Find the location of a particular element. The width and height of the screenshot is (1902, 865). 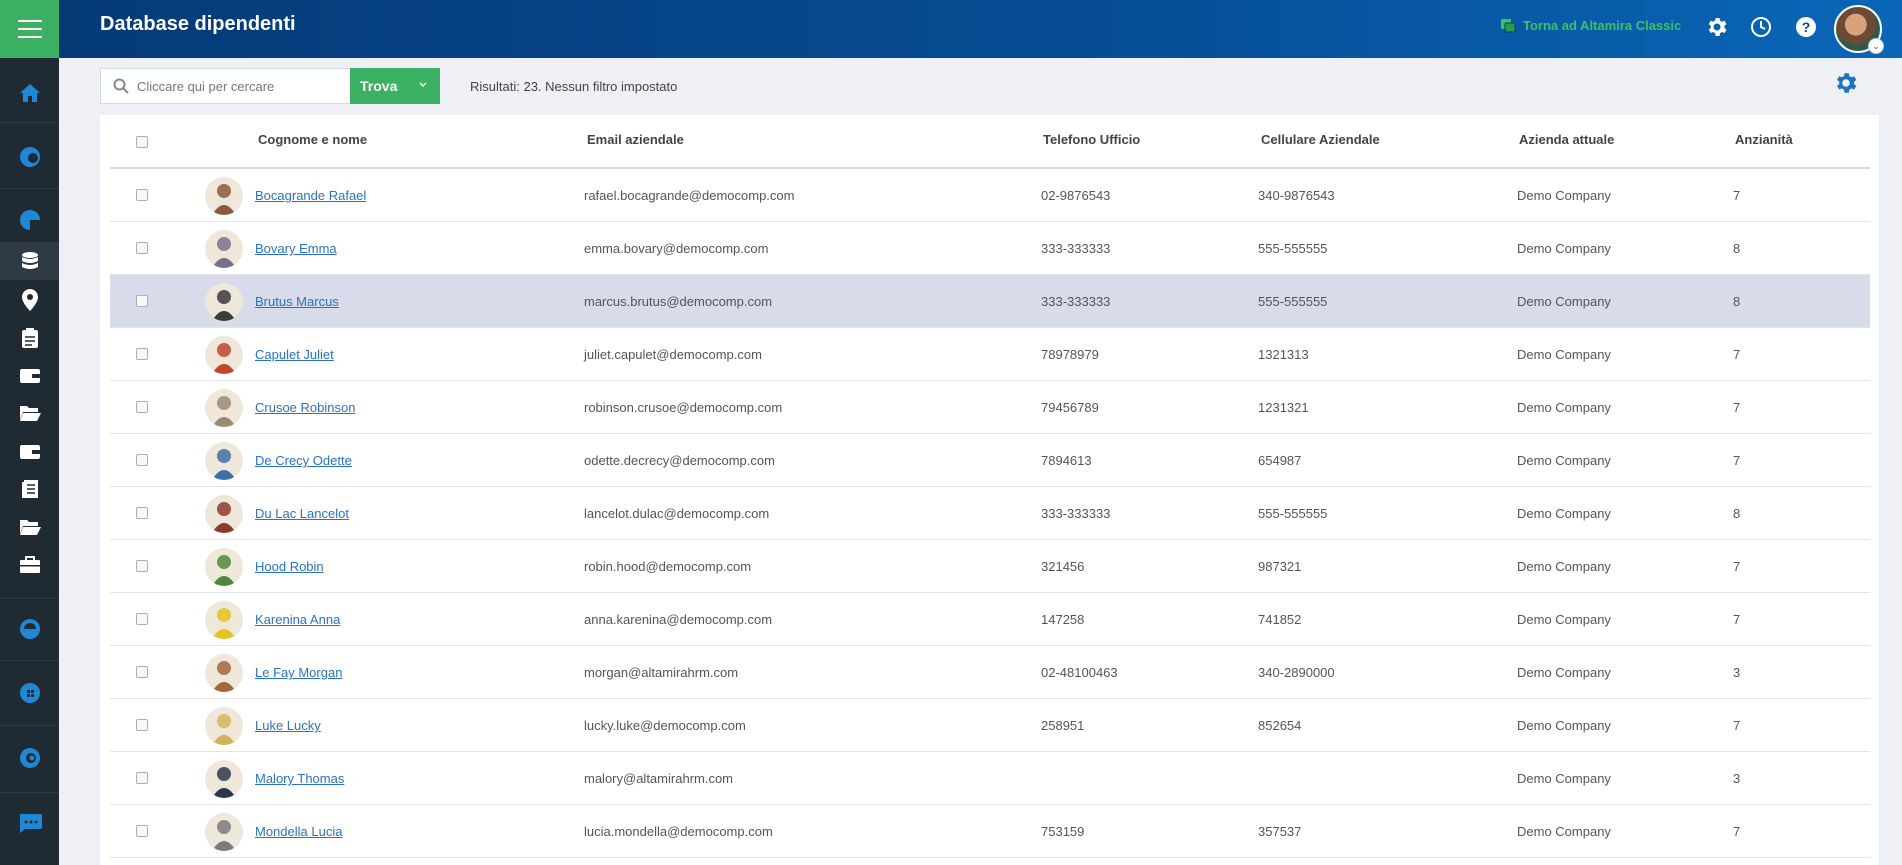

sidebar-item-wallet is located at coordinates (29, 375).